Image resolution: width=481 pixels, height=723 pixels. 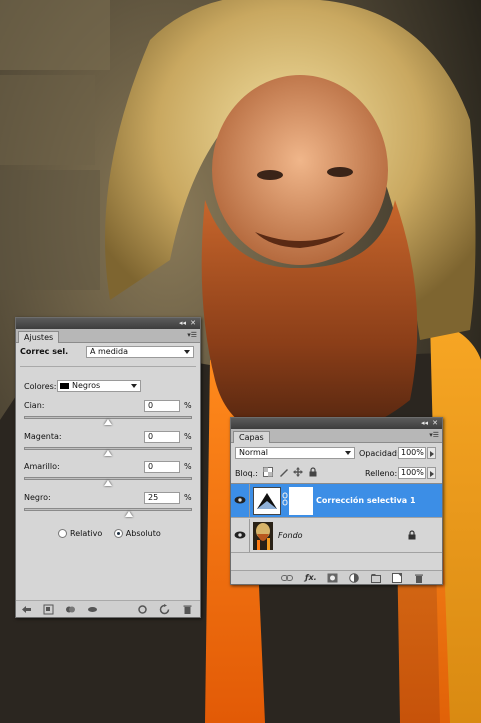 I want to click on layer-thumbnail, so click(x=263, y=536).